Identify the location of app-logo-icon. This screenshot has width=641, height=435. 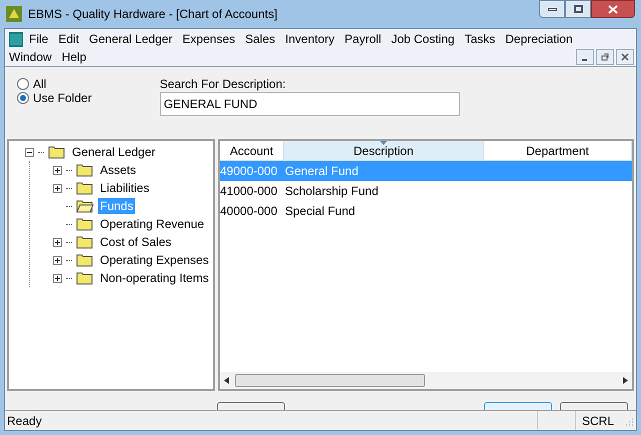
(14, 14).